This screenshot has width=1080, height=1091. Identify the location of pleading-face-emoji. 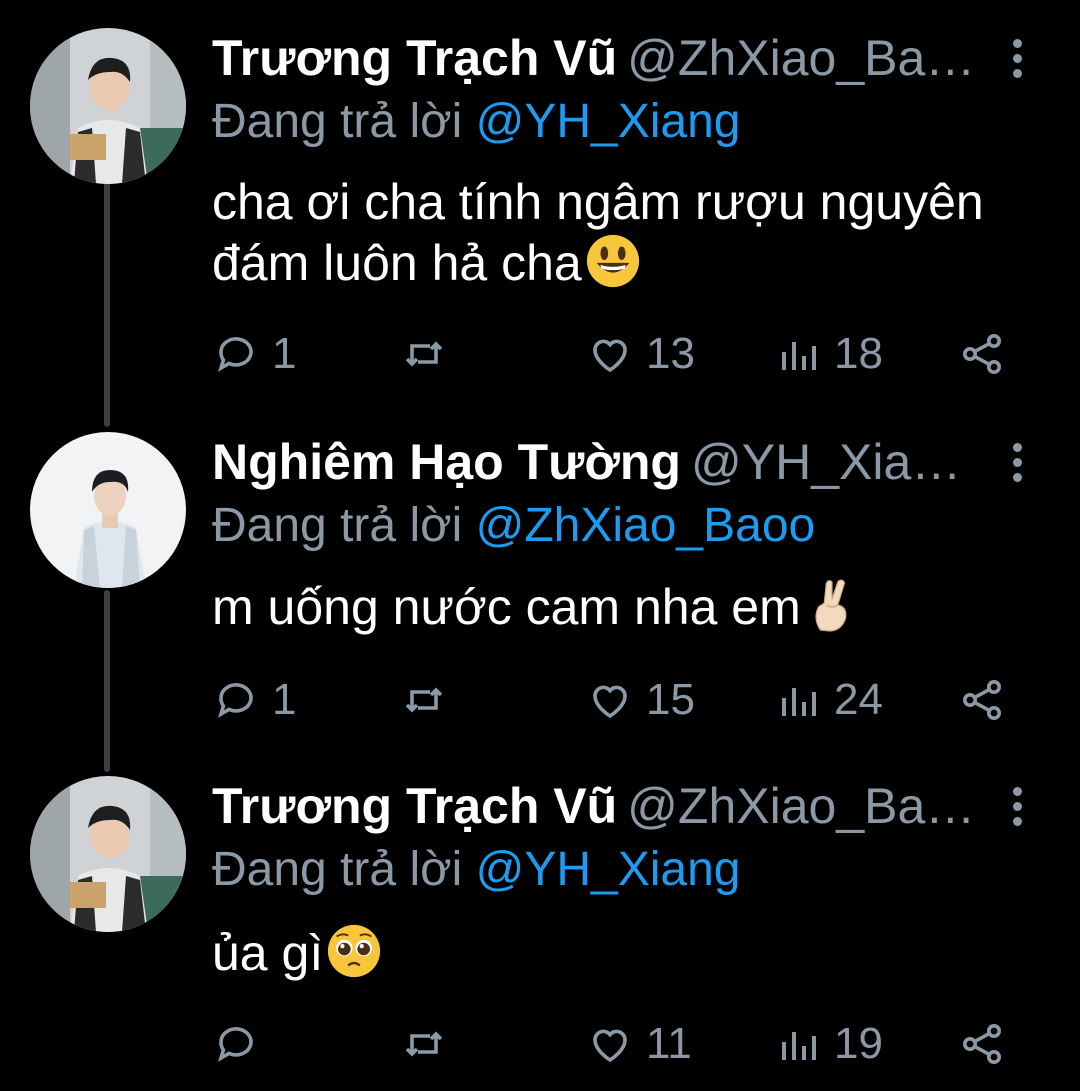
(354, 951).